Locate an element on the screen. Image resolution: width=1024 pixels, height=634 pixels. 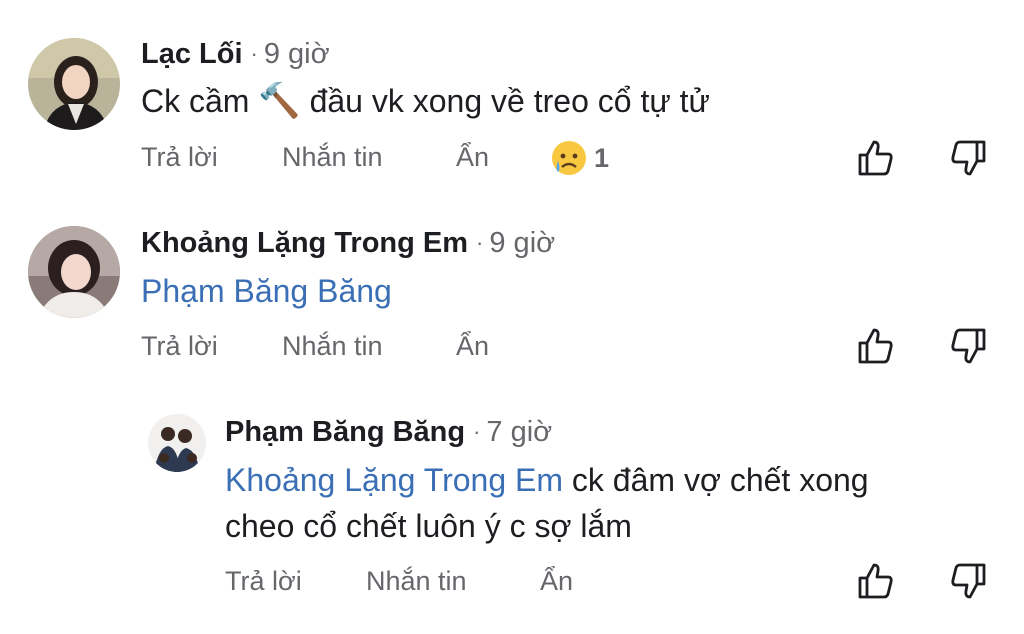
comment-header: Khoảng Lặng Trong Em · 9 giờ is located at coordinates (348, 243).